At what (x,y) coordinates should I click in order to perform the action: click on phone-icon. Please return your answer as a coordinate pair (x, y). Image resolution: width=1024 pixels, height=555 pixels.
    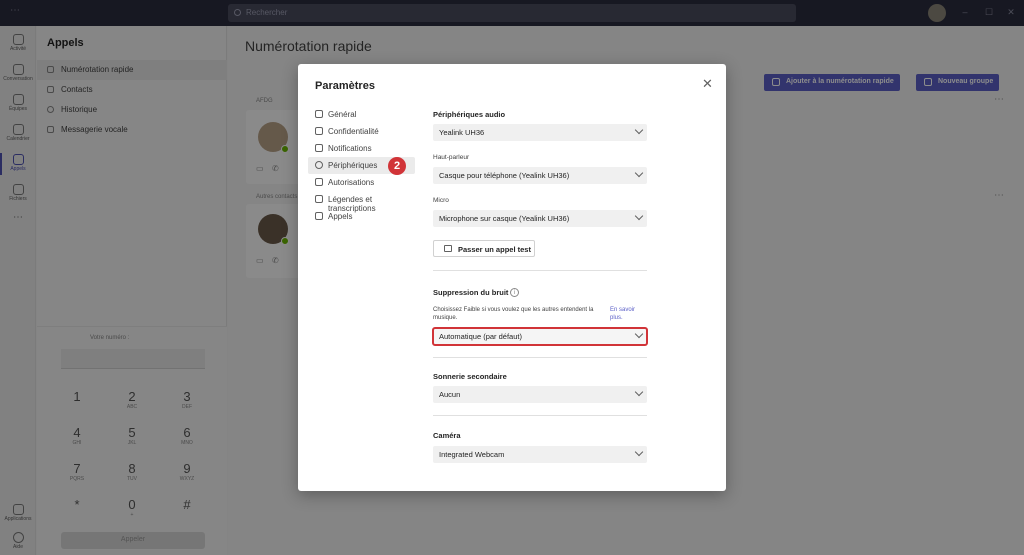
    Looking at the image, I should click on (319, 216).